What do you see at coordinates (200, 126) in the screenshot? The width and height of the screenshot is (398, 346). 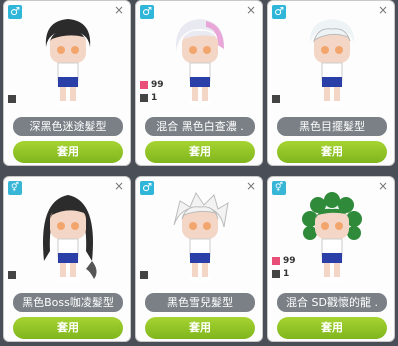 I see `hair-name: 混合 黑色白查濃 .` at bounding box center [200, 126].